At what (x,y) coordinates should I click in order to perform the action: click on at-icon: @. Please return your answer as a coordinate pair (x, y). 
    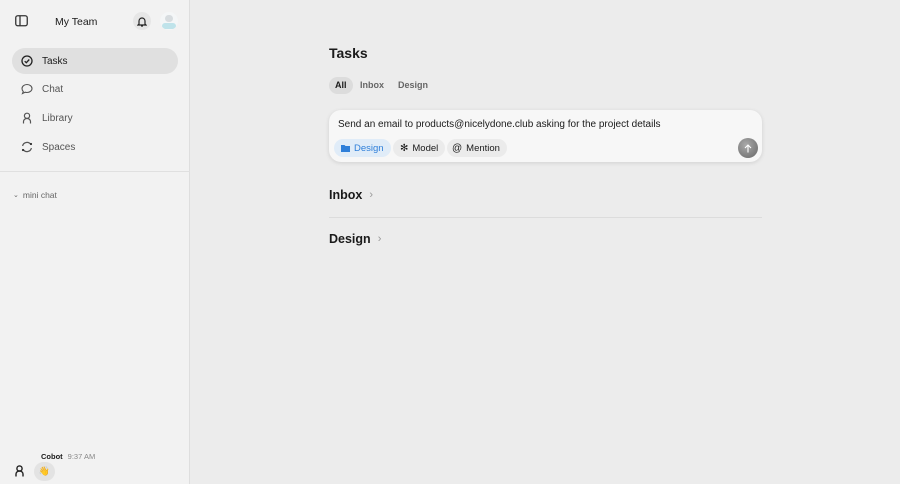
    Looking at the image, I should click on (457, 148).